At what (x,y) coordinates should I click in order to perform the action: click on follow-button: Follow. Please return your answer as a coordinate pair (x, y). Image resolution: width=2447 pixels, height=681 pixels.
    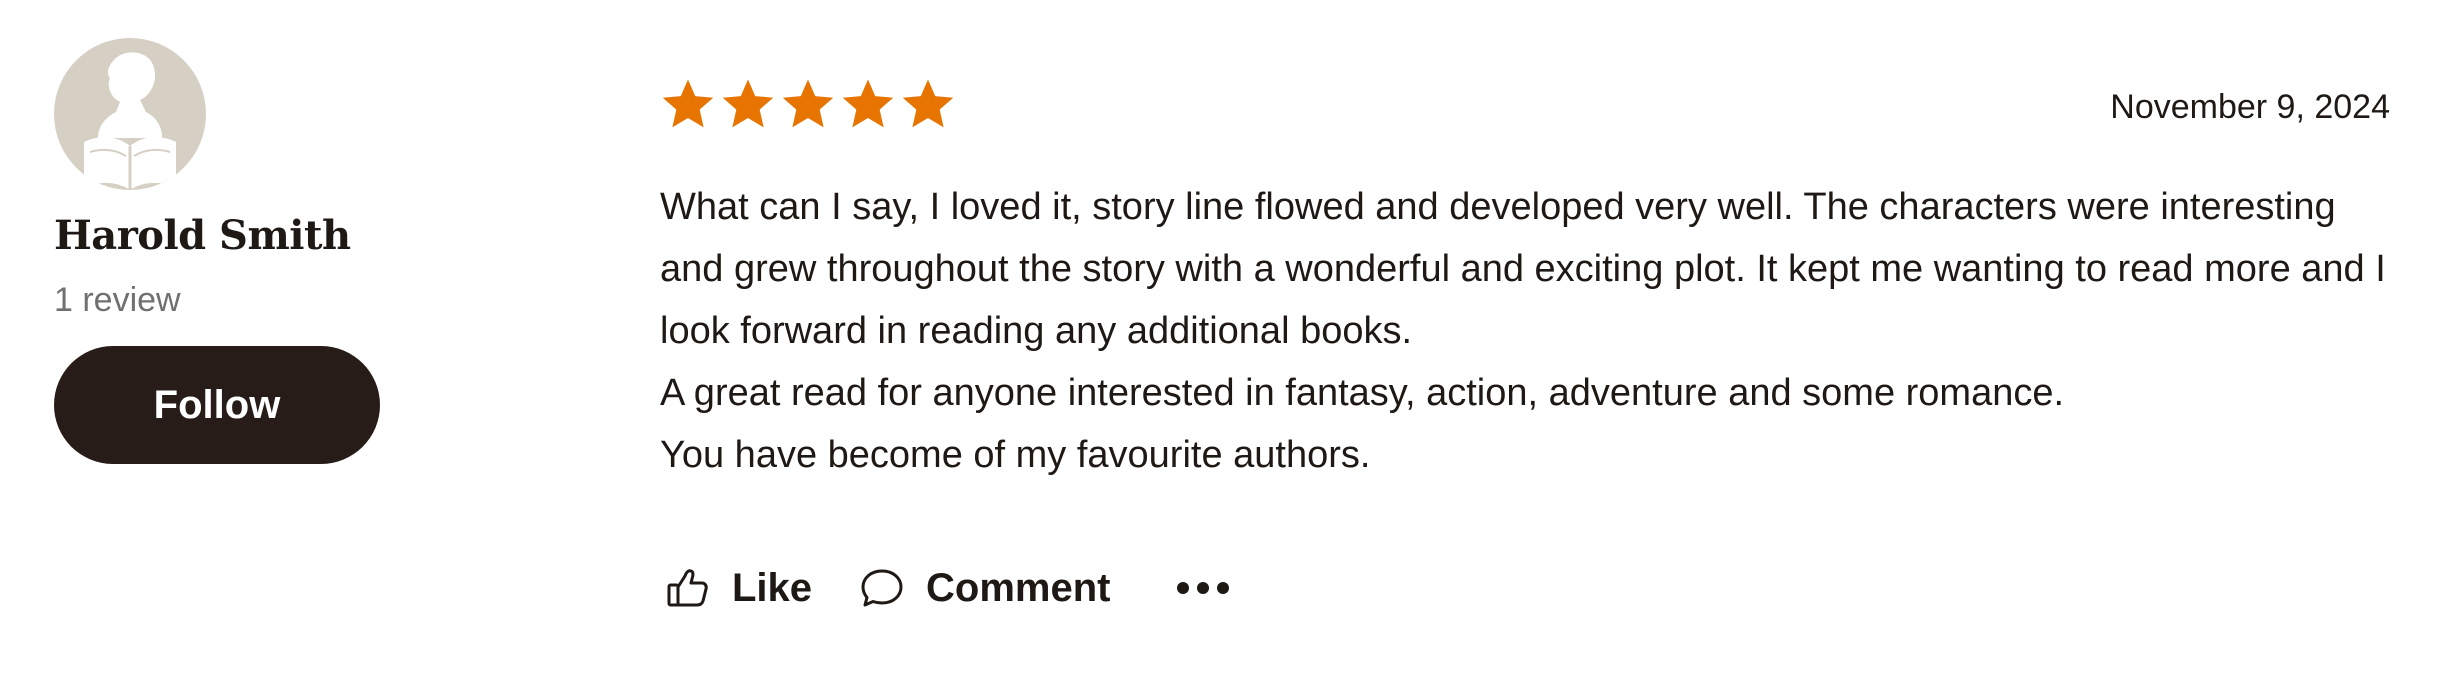
    Looking at the image, I should click on (217, 405).